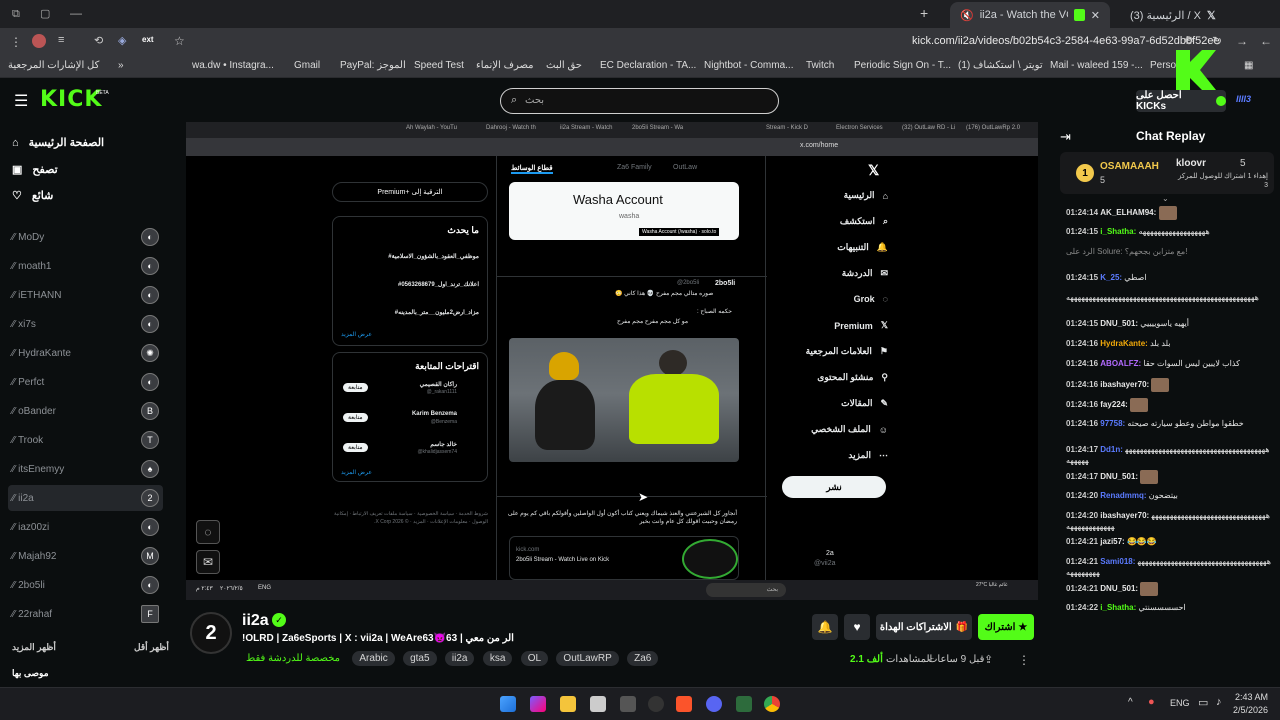  What do you see at coordinates (1163, 65) in the screenshot?
I see `bookmark-item: Perso` at bounding box center [1163, 65].